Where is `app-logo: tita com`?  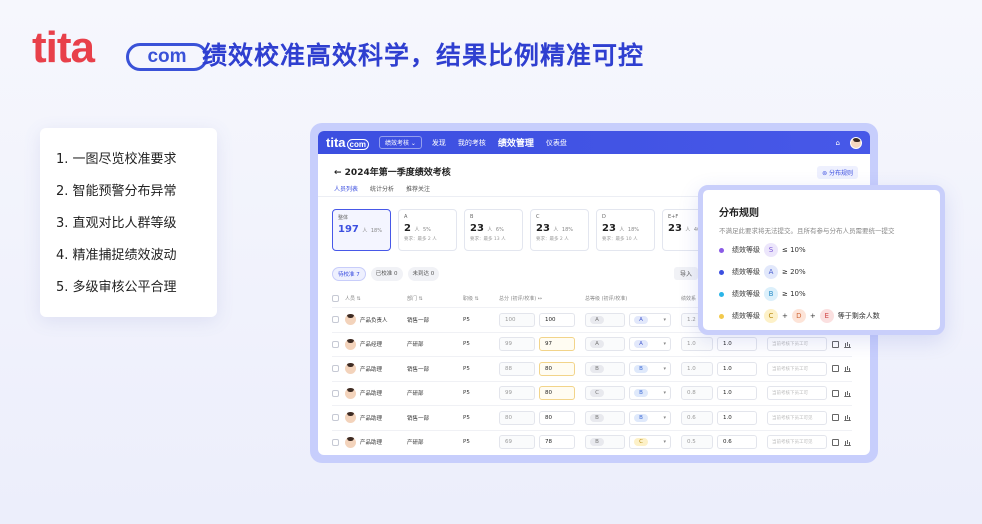
app-logo: tita com is located at coordinates (347, 142).